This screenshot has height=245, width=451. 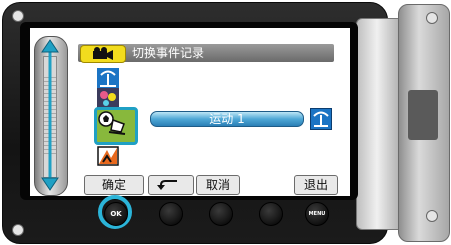 What do you see at coordinates (227, 119) in the screenshot?
I see `selected-value-bar: 运动 1` at bounding box center [227, 119].